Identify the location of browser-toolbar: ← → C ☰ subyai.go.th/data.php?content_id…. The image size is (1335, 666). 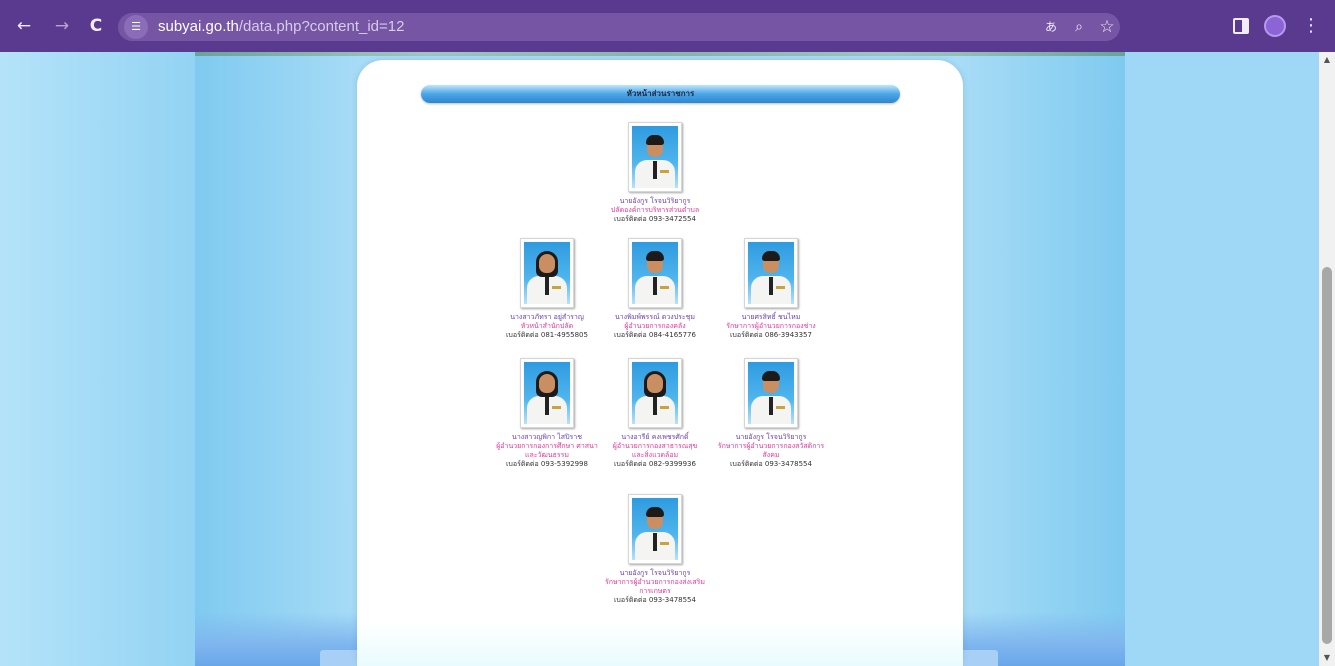
(667, 26).